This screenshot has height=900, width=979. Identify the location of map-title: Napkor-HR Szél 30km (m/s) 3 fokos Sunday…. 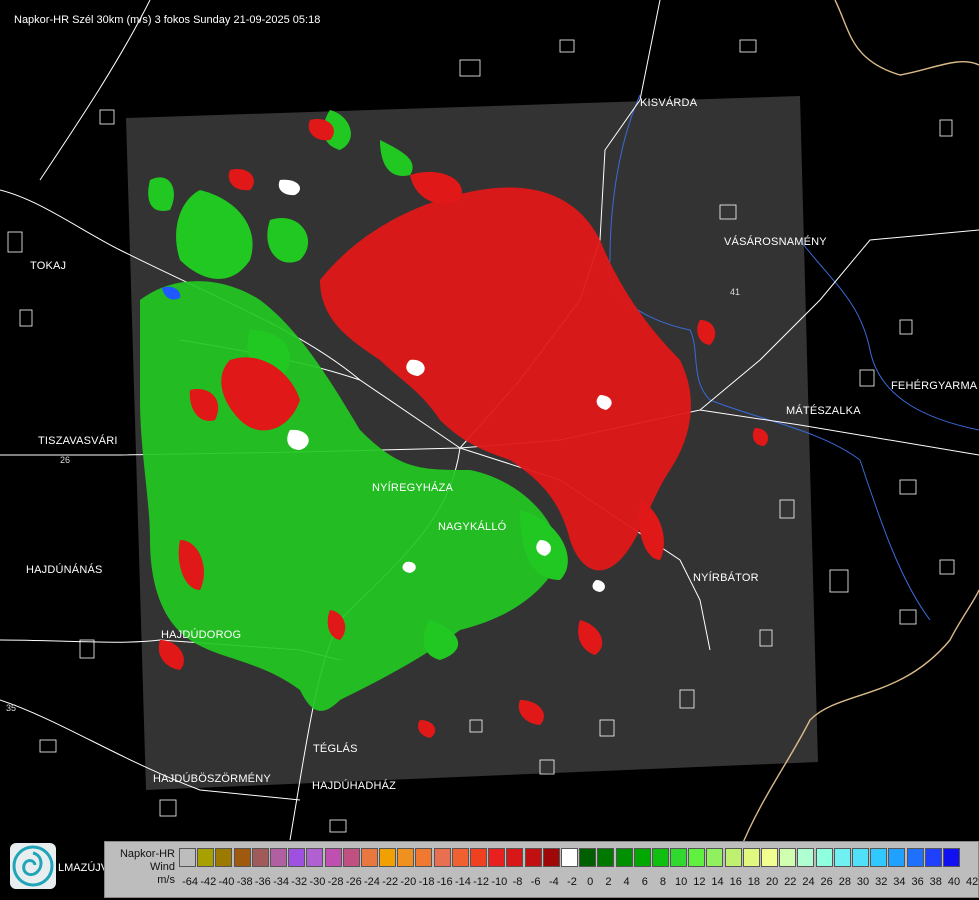
(167, 20).